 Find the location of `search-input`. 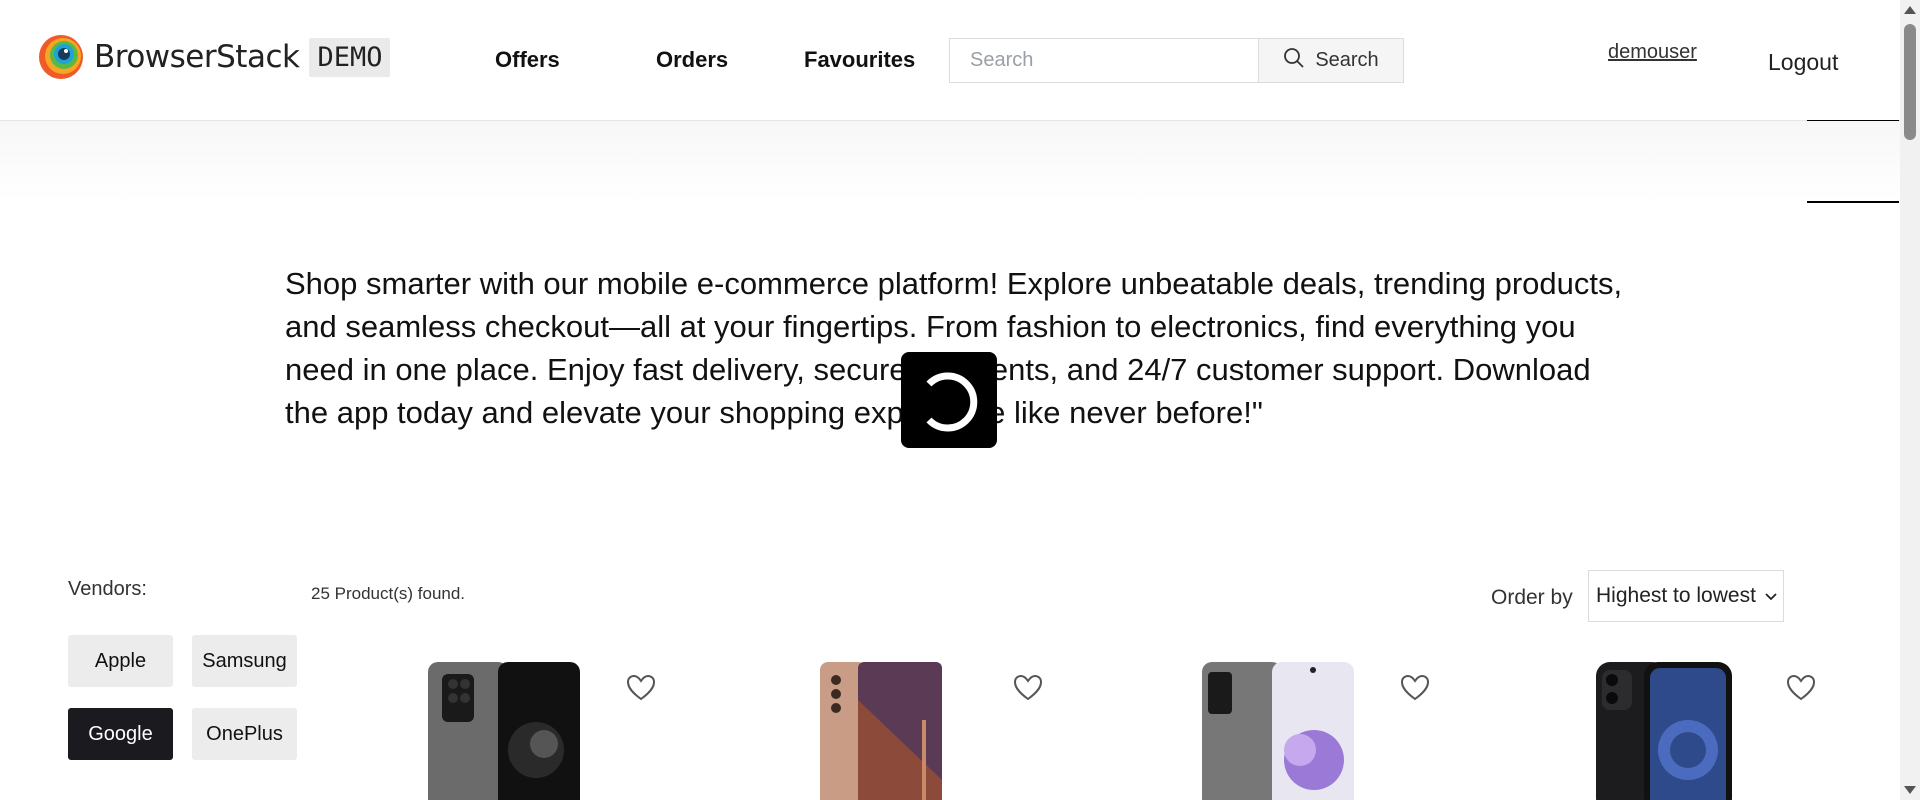

search-input is located at coordinates (1104, 60).